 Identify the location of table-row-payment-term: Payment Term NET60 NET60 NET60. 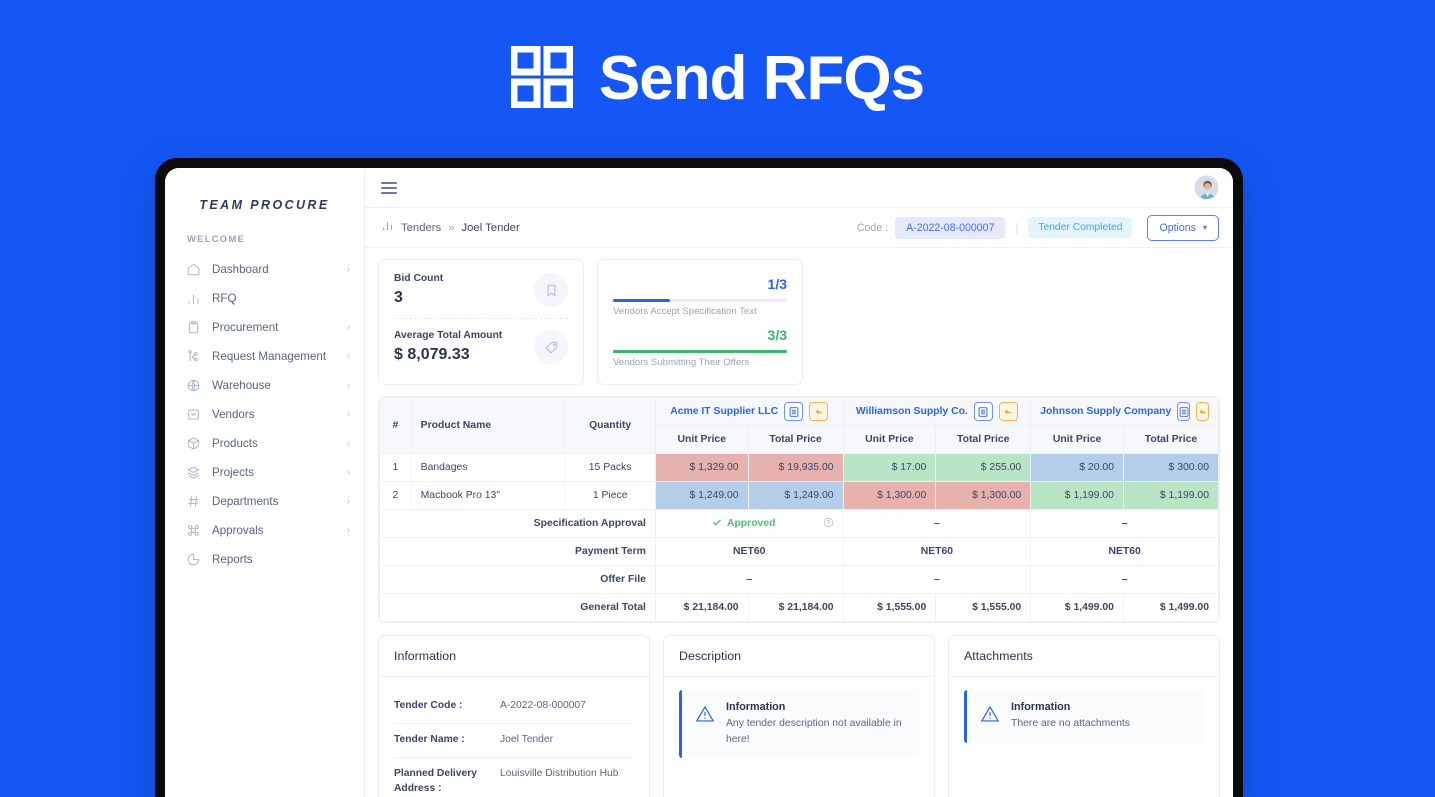
(799, 551).